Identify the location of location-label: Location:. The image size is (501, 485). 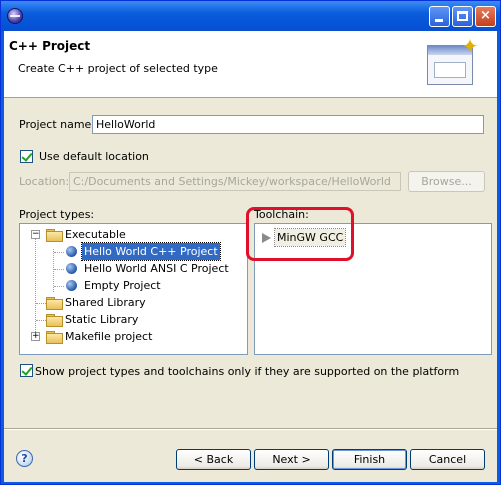
(44, 181).